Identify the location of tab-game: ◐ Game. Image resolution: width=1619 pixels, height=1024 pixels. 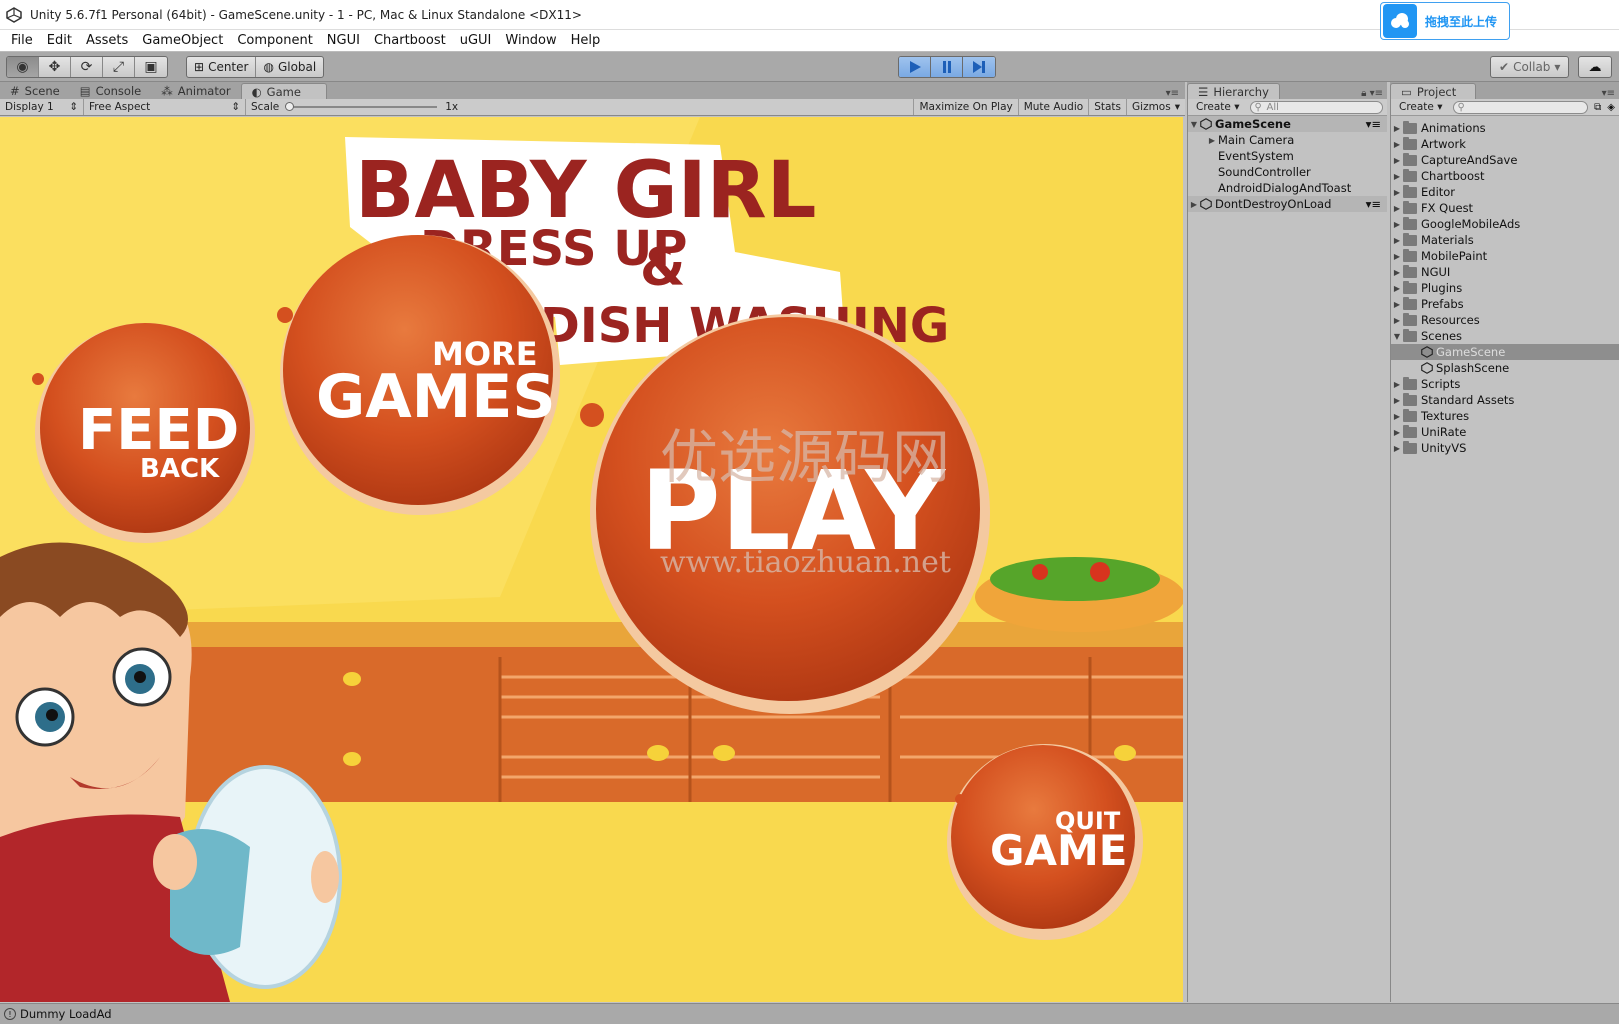
(283, 91).